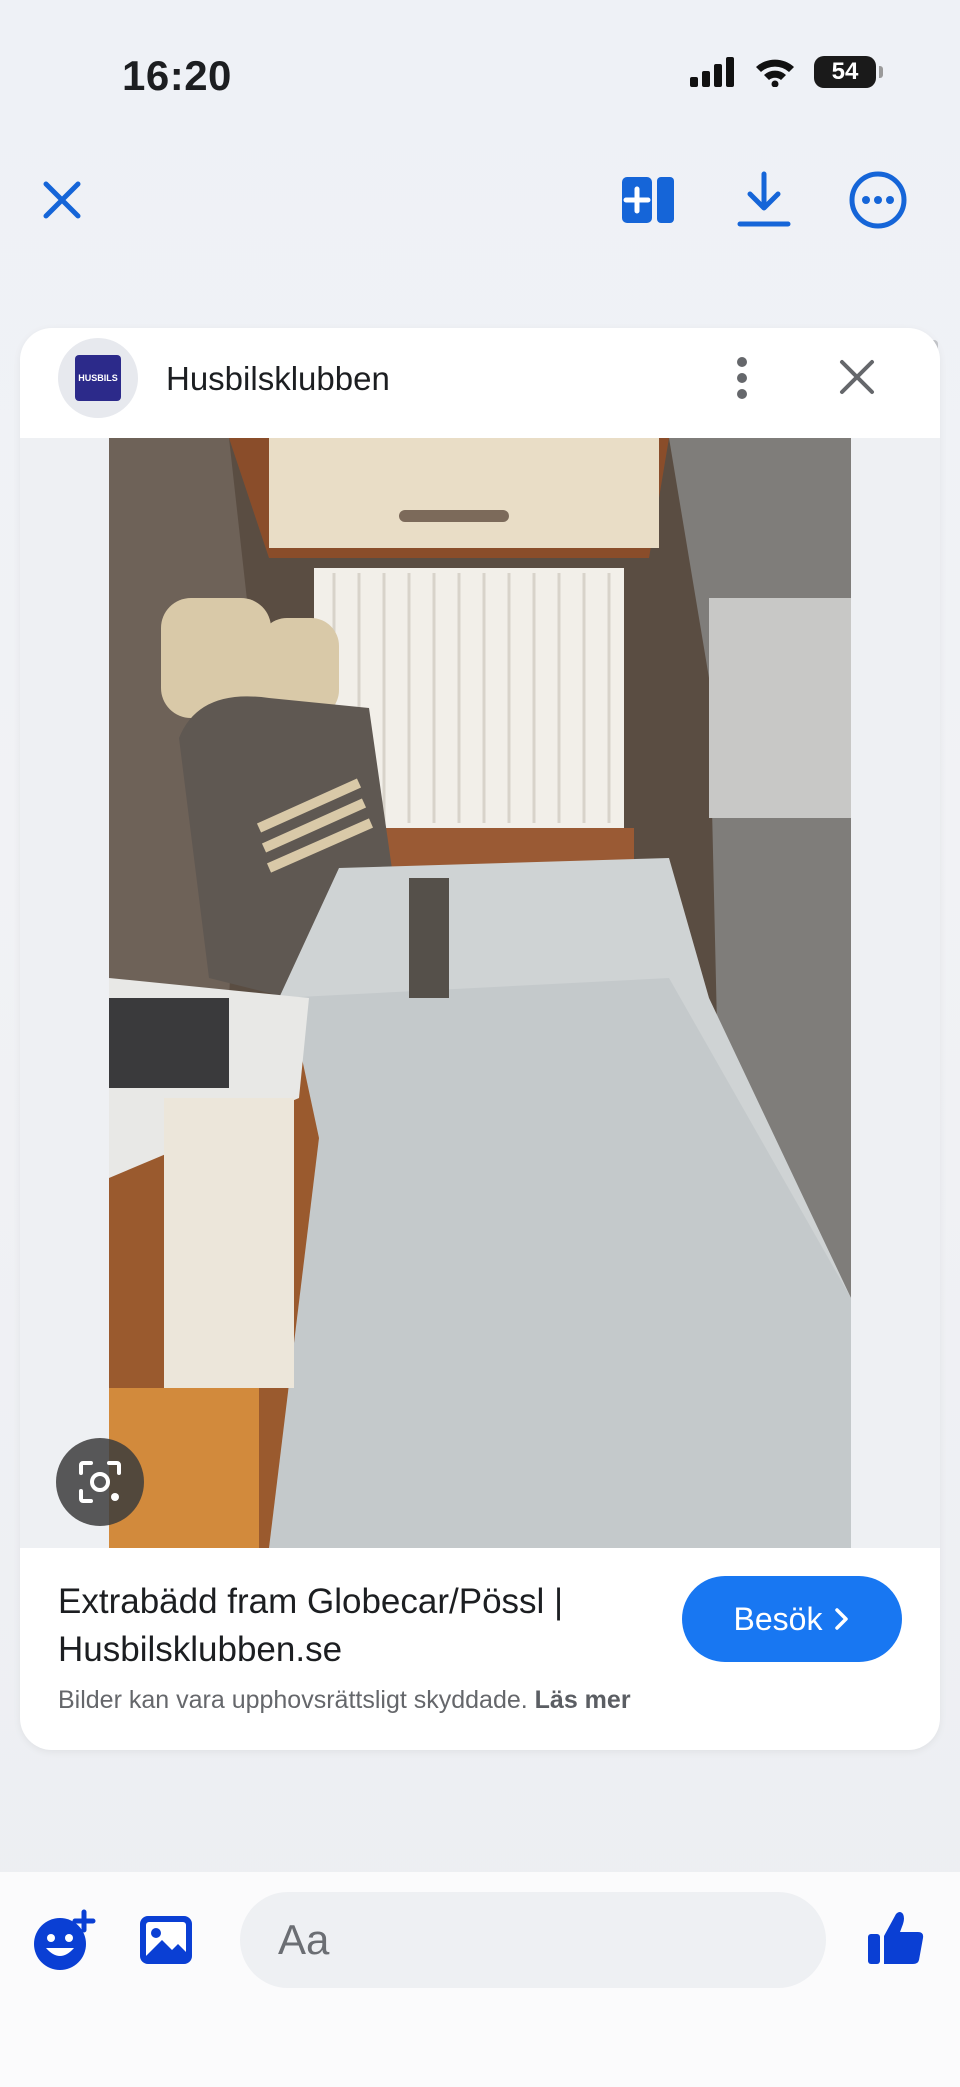 The image size is (960, 2087). What do you see at coordinates (583, 1700) in the screenshot?
I see `read-more-link: Läs mer` at bounding box center [583, 1700].